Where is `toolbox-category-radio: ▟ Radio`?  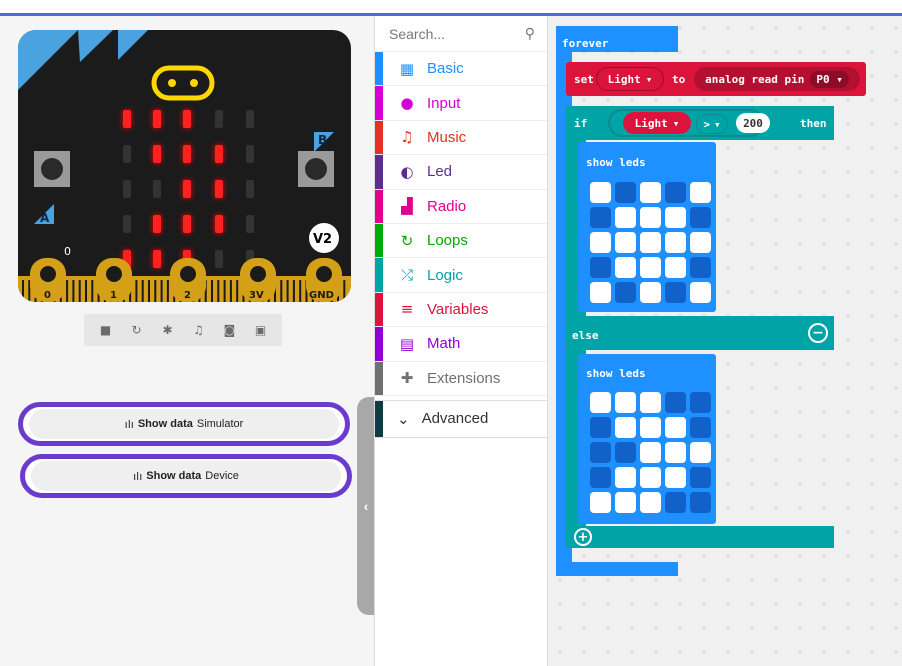 toolbox-category-radio: ▟ Radio is located at coordinates (461, 206).